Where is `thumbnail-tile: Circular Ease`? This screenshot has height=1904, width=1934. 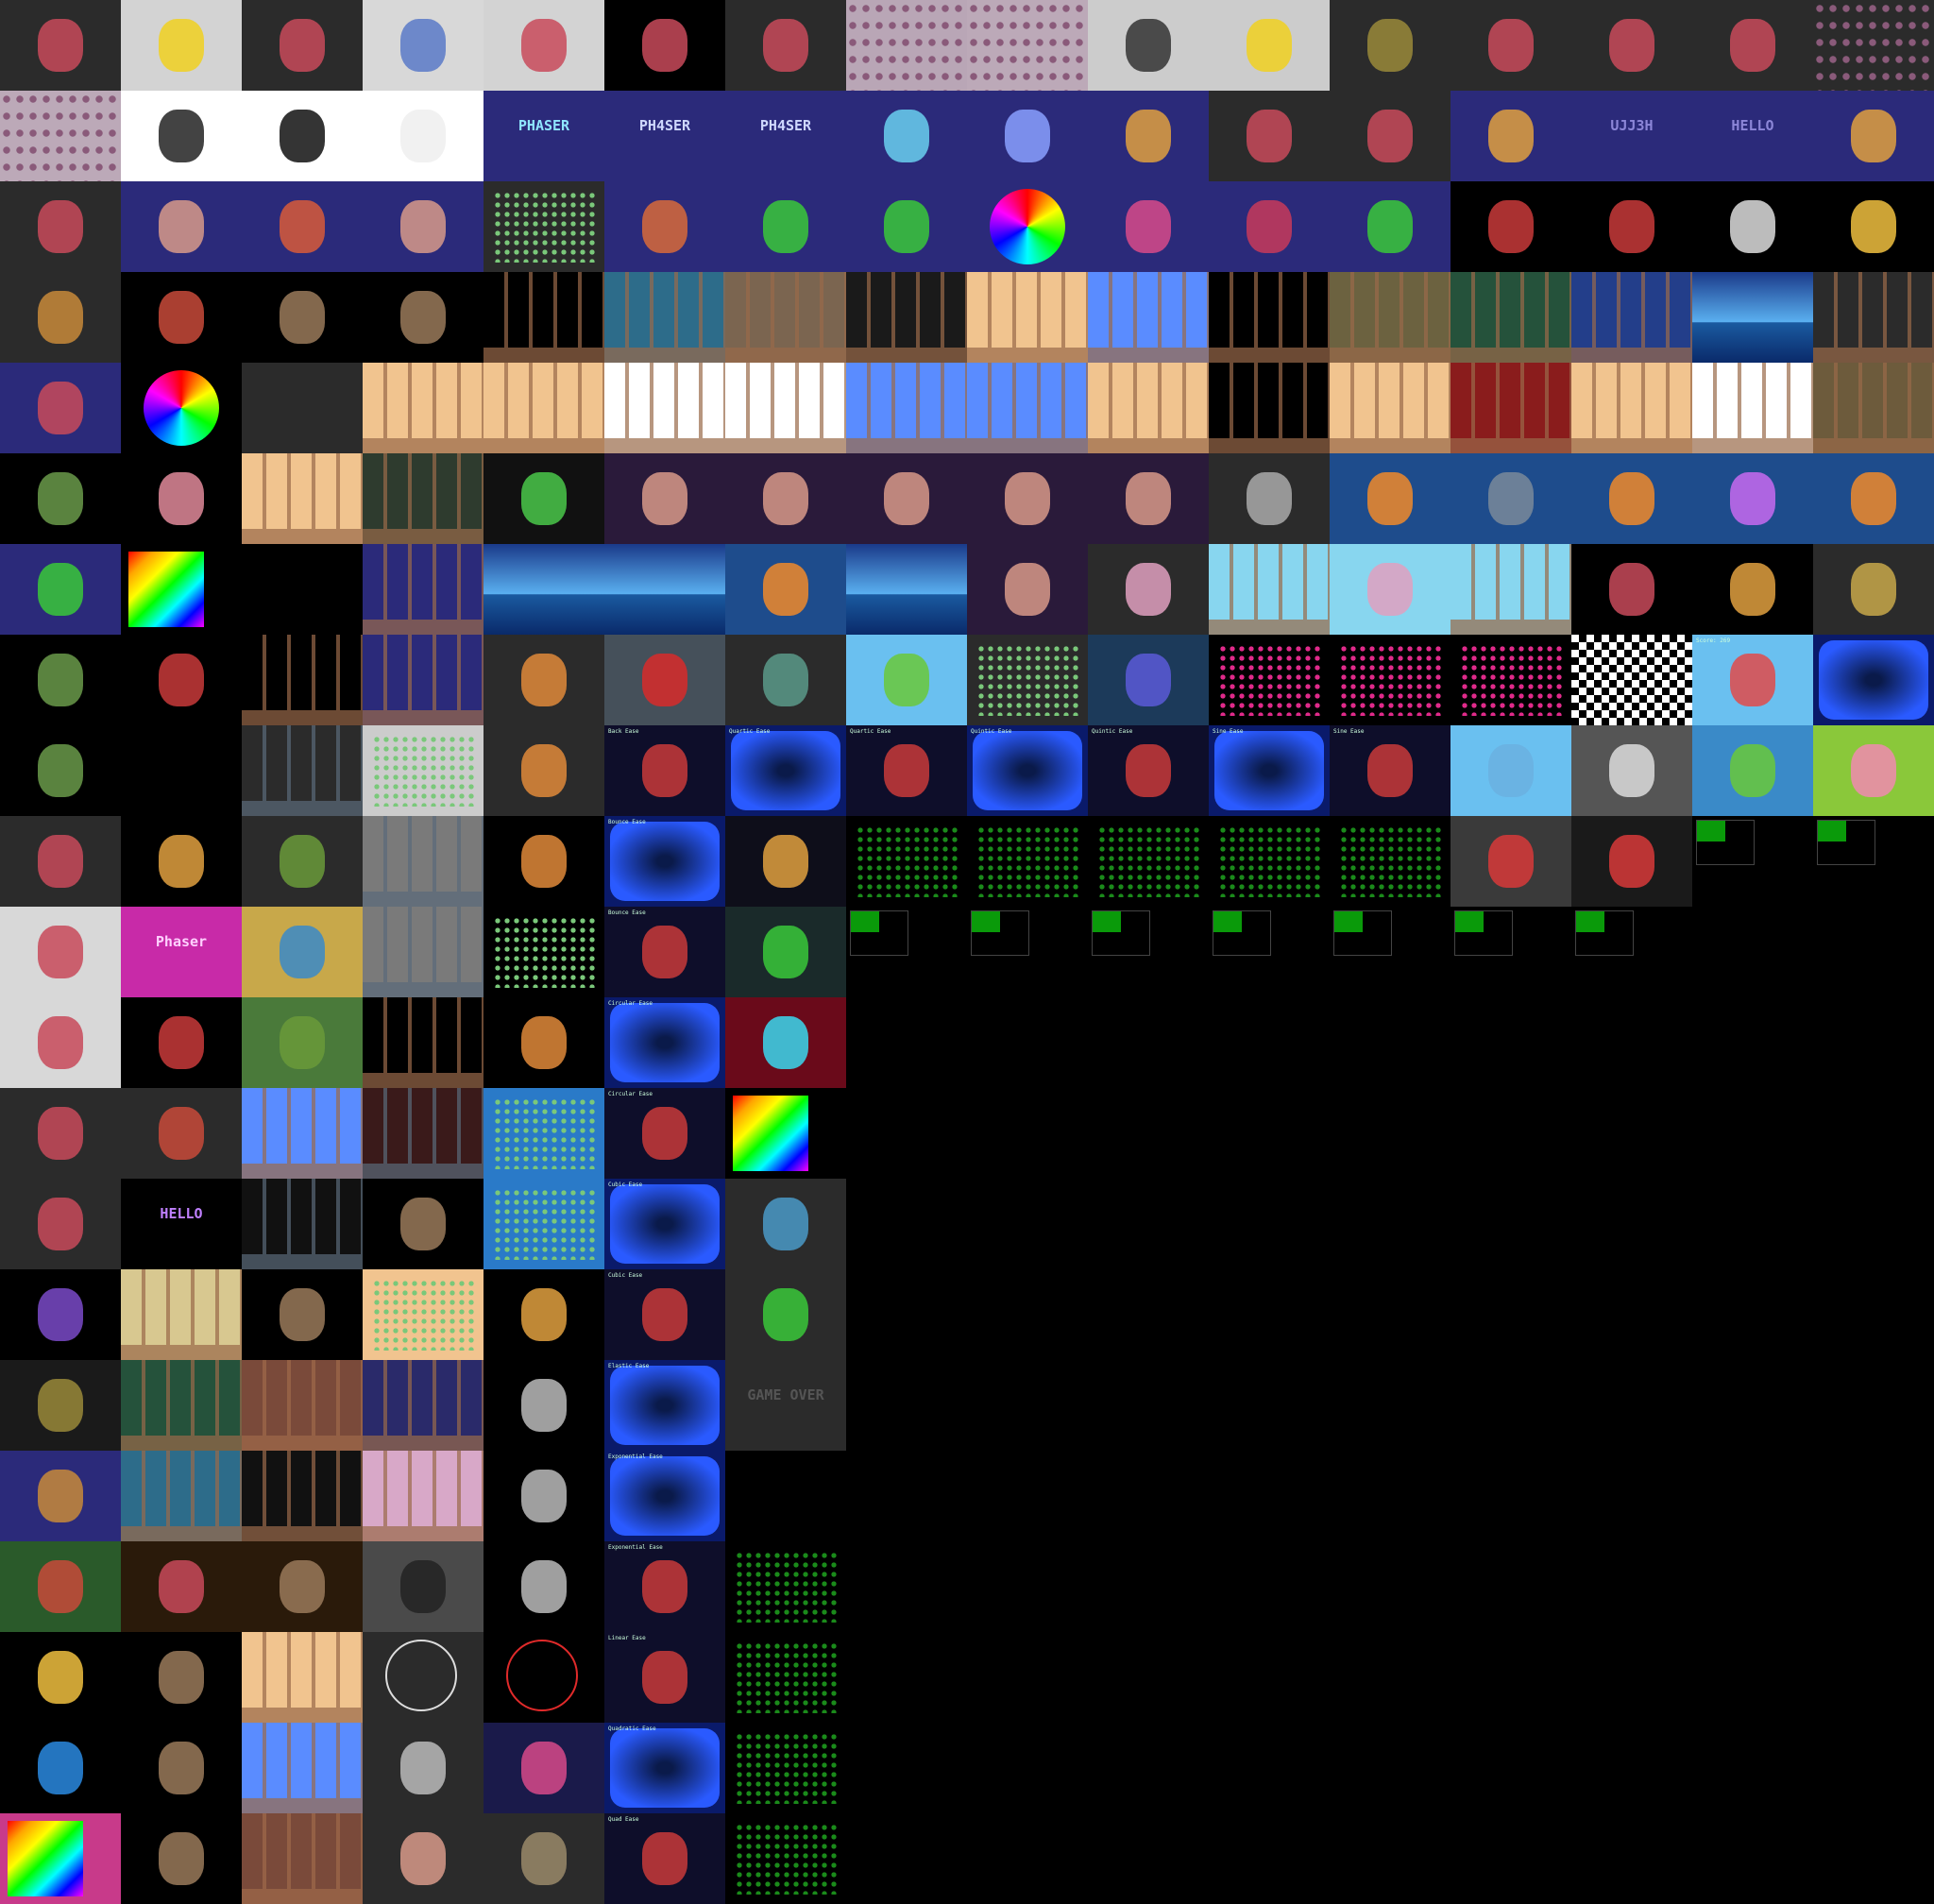
thumbnail-tile: Circular Ease is located at coordinates (664, 1042).